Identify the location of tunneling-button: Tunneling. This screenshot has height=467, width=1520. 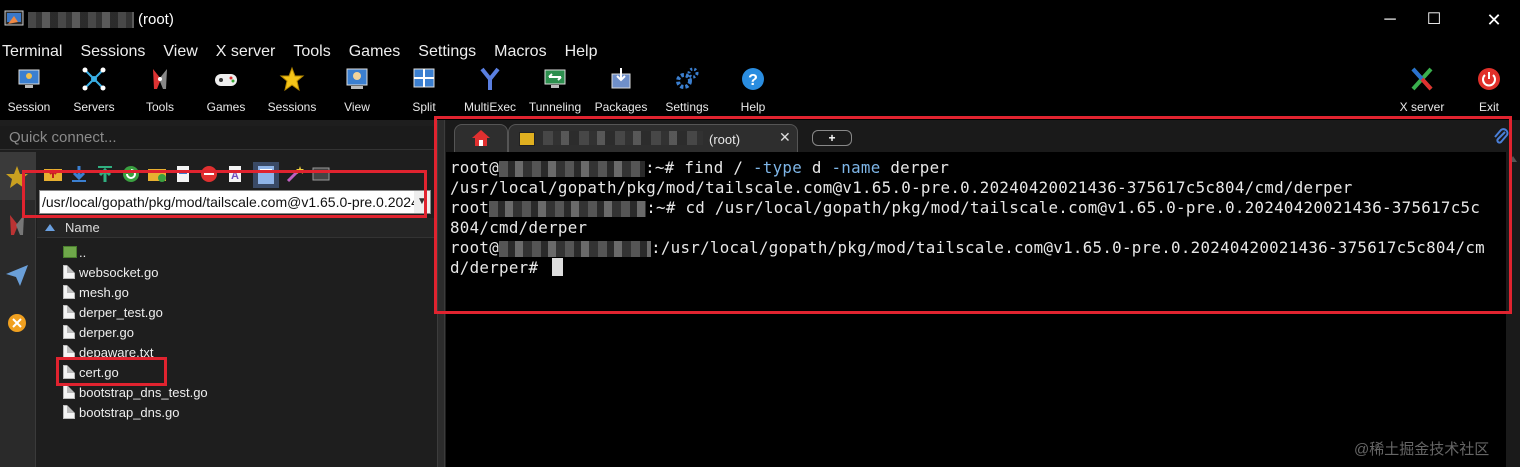
(555, 92).